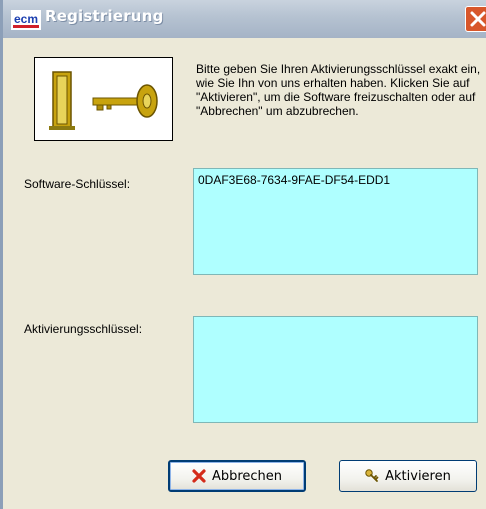 The width and height of the screenshot is (486, 509). Describe the element at coordinates (83, 329) in the screenshot. I see `activation-key-label: Aktivierungsschlüssel:` at that location.